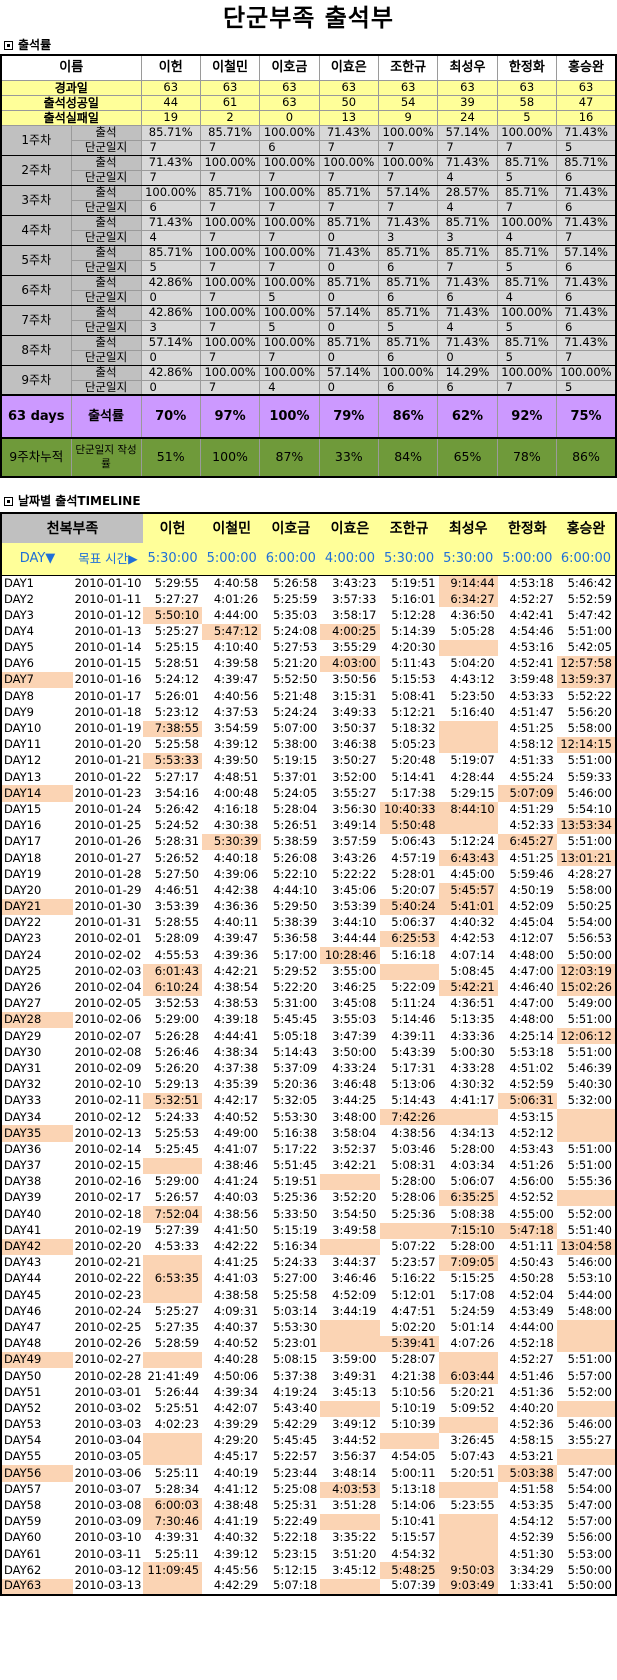 This screenshot has height=1680, width=617. What do you see at coordinates (295, 1537) in the screenshot?
I see `wake-time: 5:22:18` at bounding box center [295, 1537].